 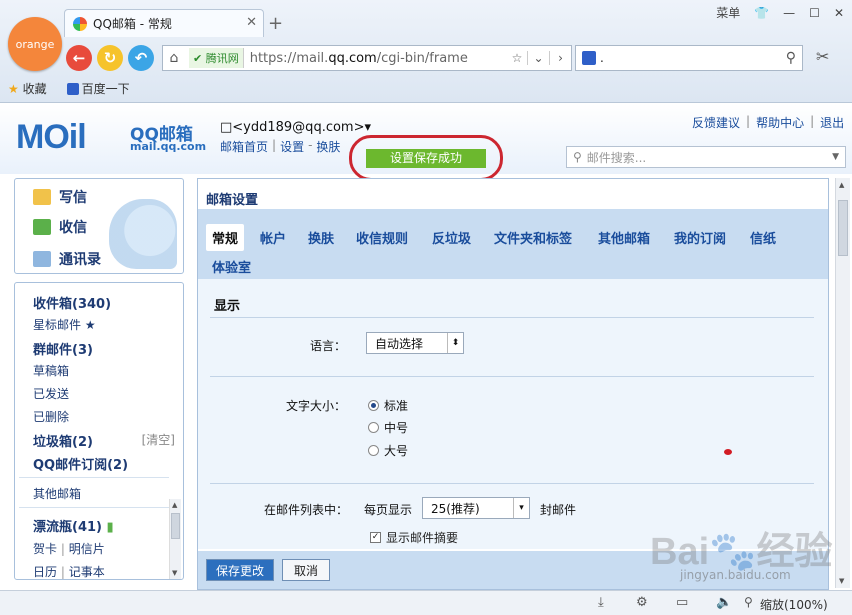 I want to click on address-dropdown-icon: ⌄, so click(x=538, y=58).